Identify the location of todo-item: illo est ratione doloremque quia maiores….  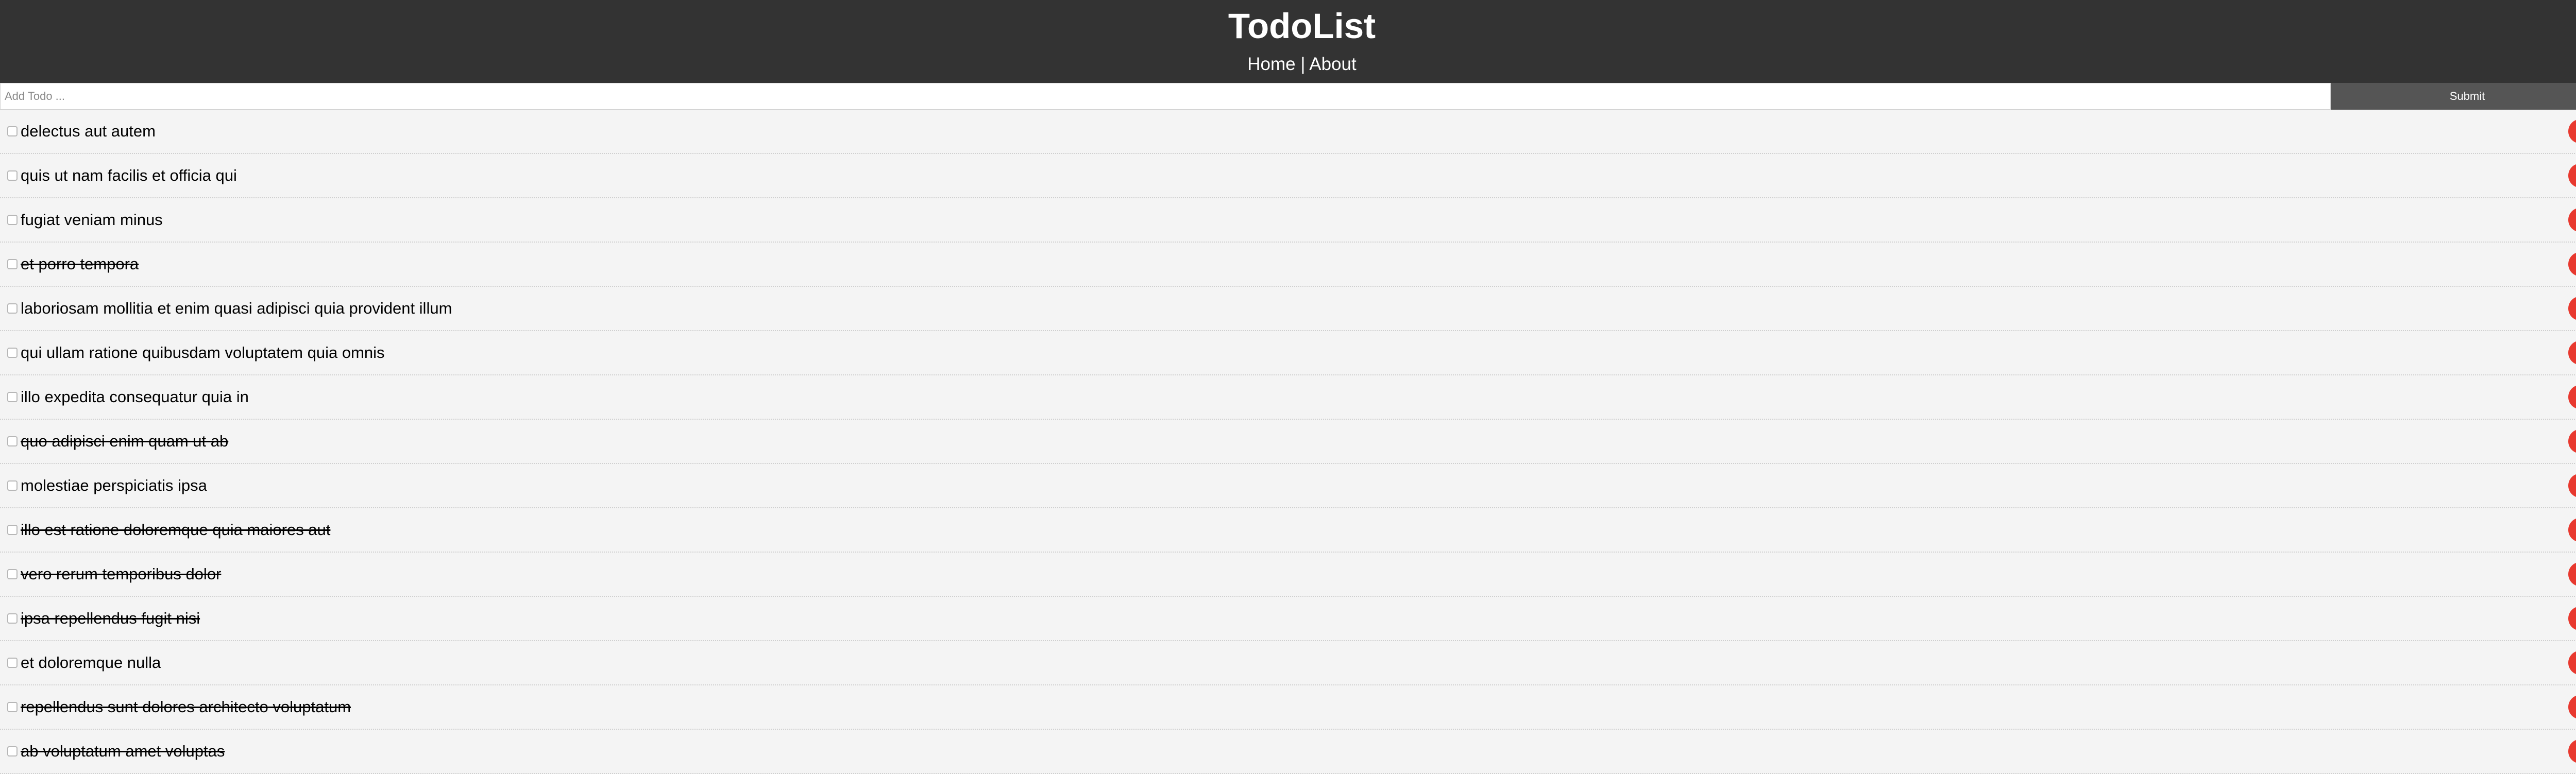
(1288, 530).